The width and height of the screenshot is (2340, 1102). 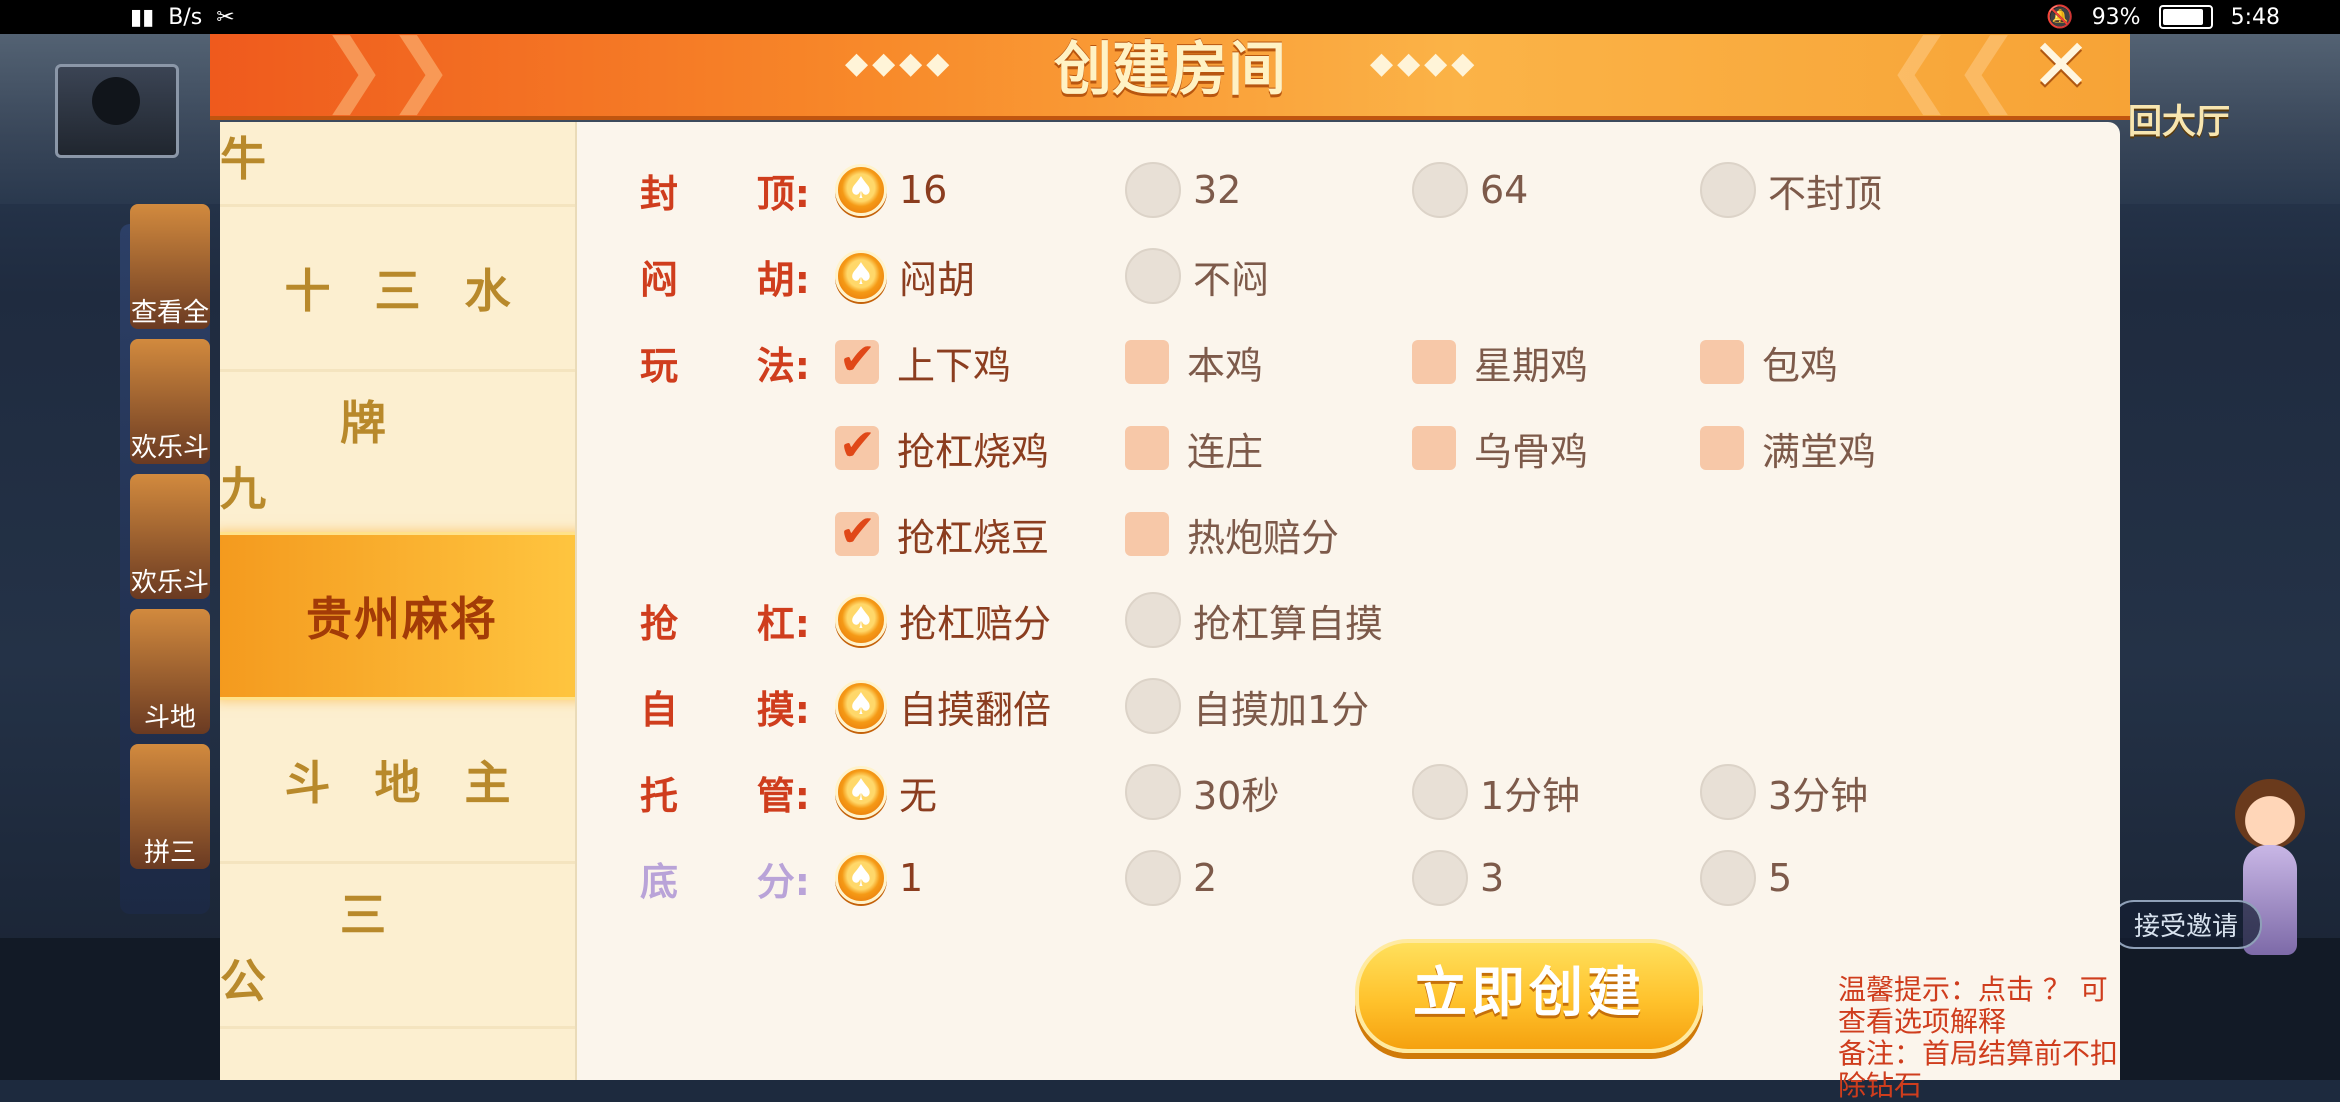 I want to click on radio-option: 3分钟, so click(x=1784, y=792).